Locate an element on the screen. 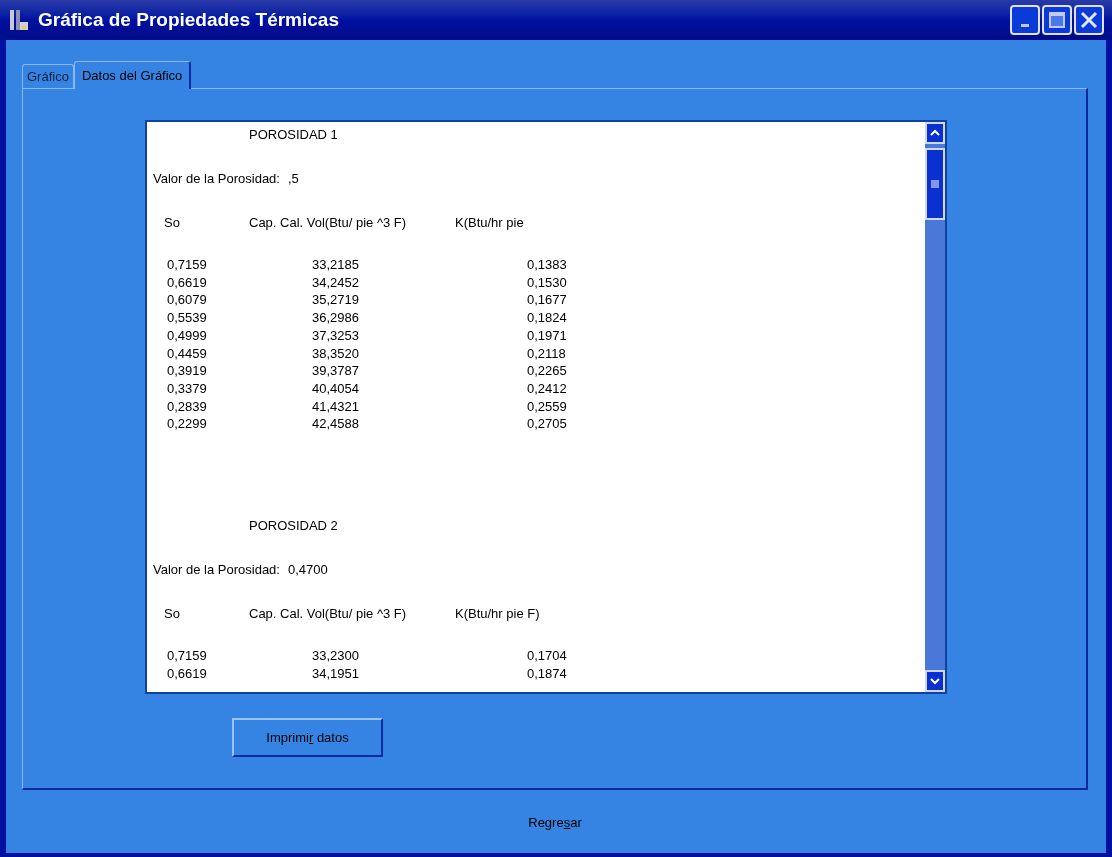 The width and height of the screenshot is (1112, 857). minimize-button is located at coordinates (1025, 20).